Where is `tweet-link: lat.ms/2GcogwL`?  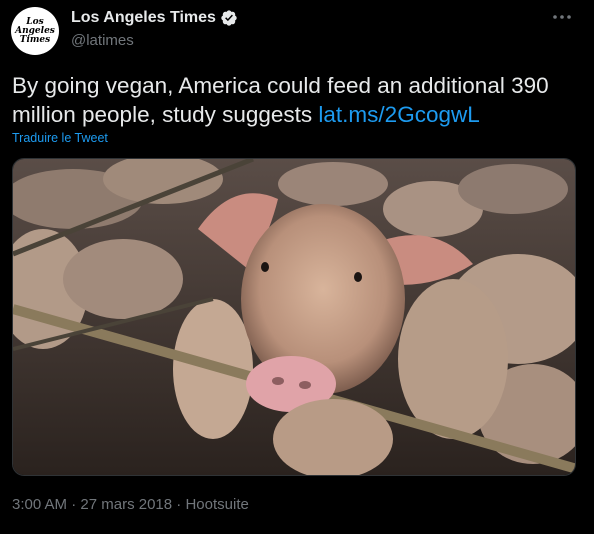
tweet-link: lat.ms/2GcogwL is located at coordinates (398, 114).